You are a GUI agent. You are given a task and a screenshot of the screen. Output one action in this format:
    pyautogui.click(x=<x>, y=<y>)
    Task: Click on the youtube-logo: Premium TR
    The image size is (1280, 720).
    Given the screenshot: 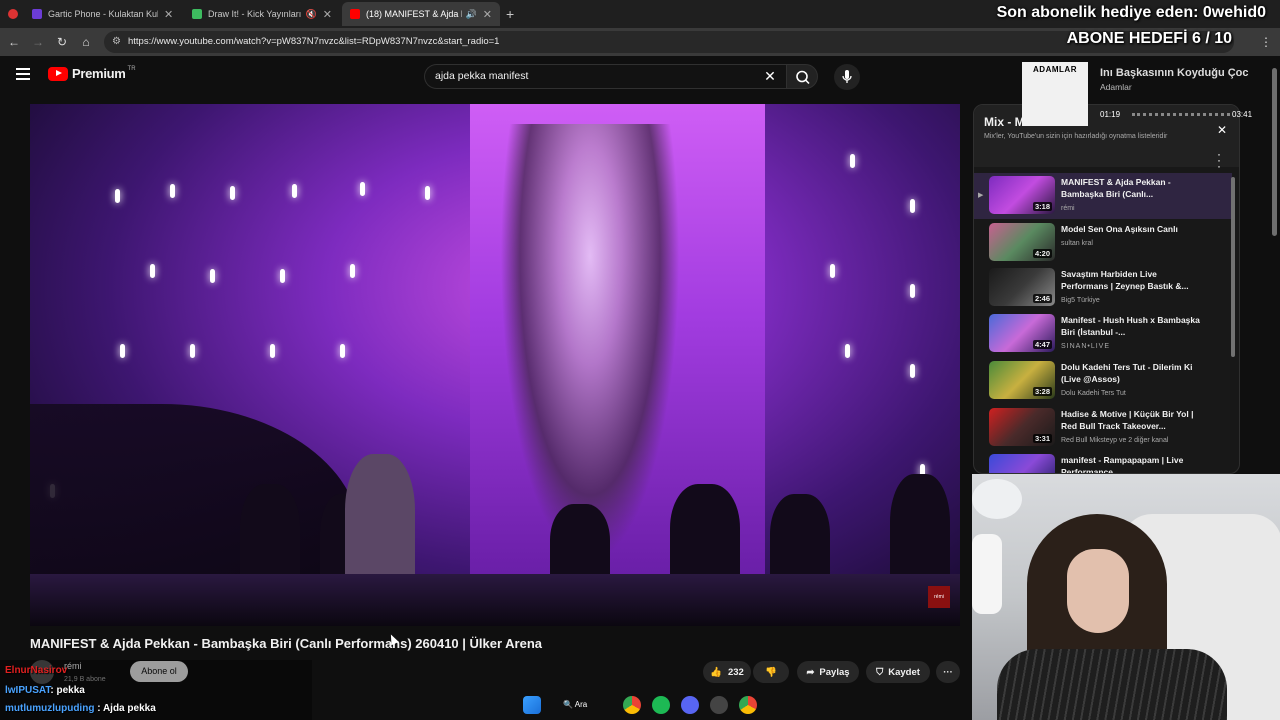 What is the action you would take?
    pyautogui.click(x=92, y=73)
    